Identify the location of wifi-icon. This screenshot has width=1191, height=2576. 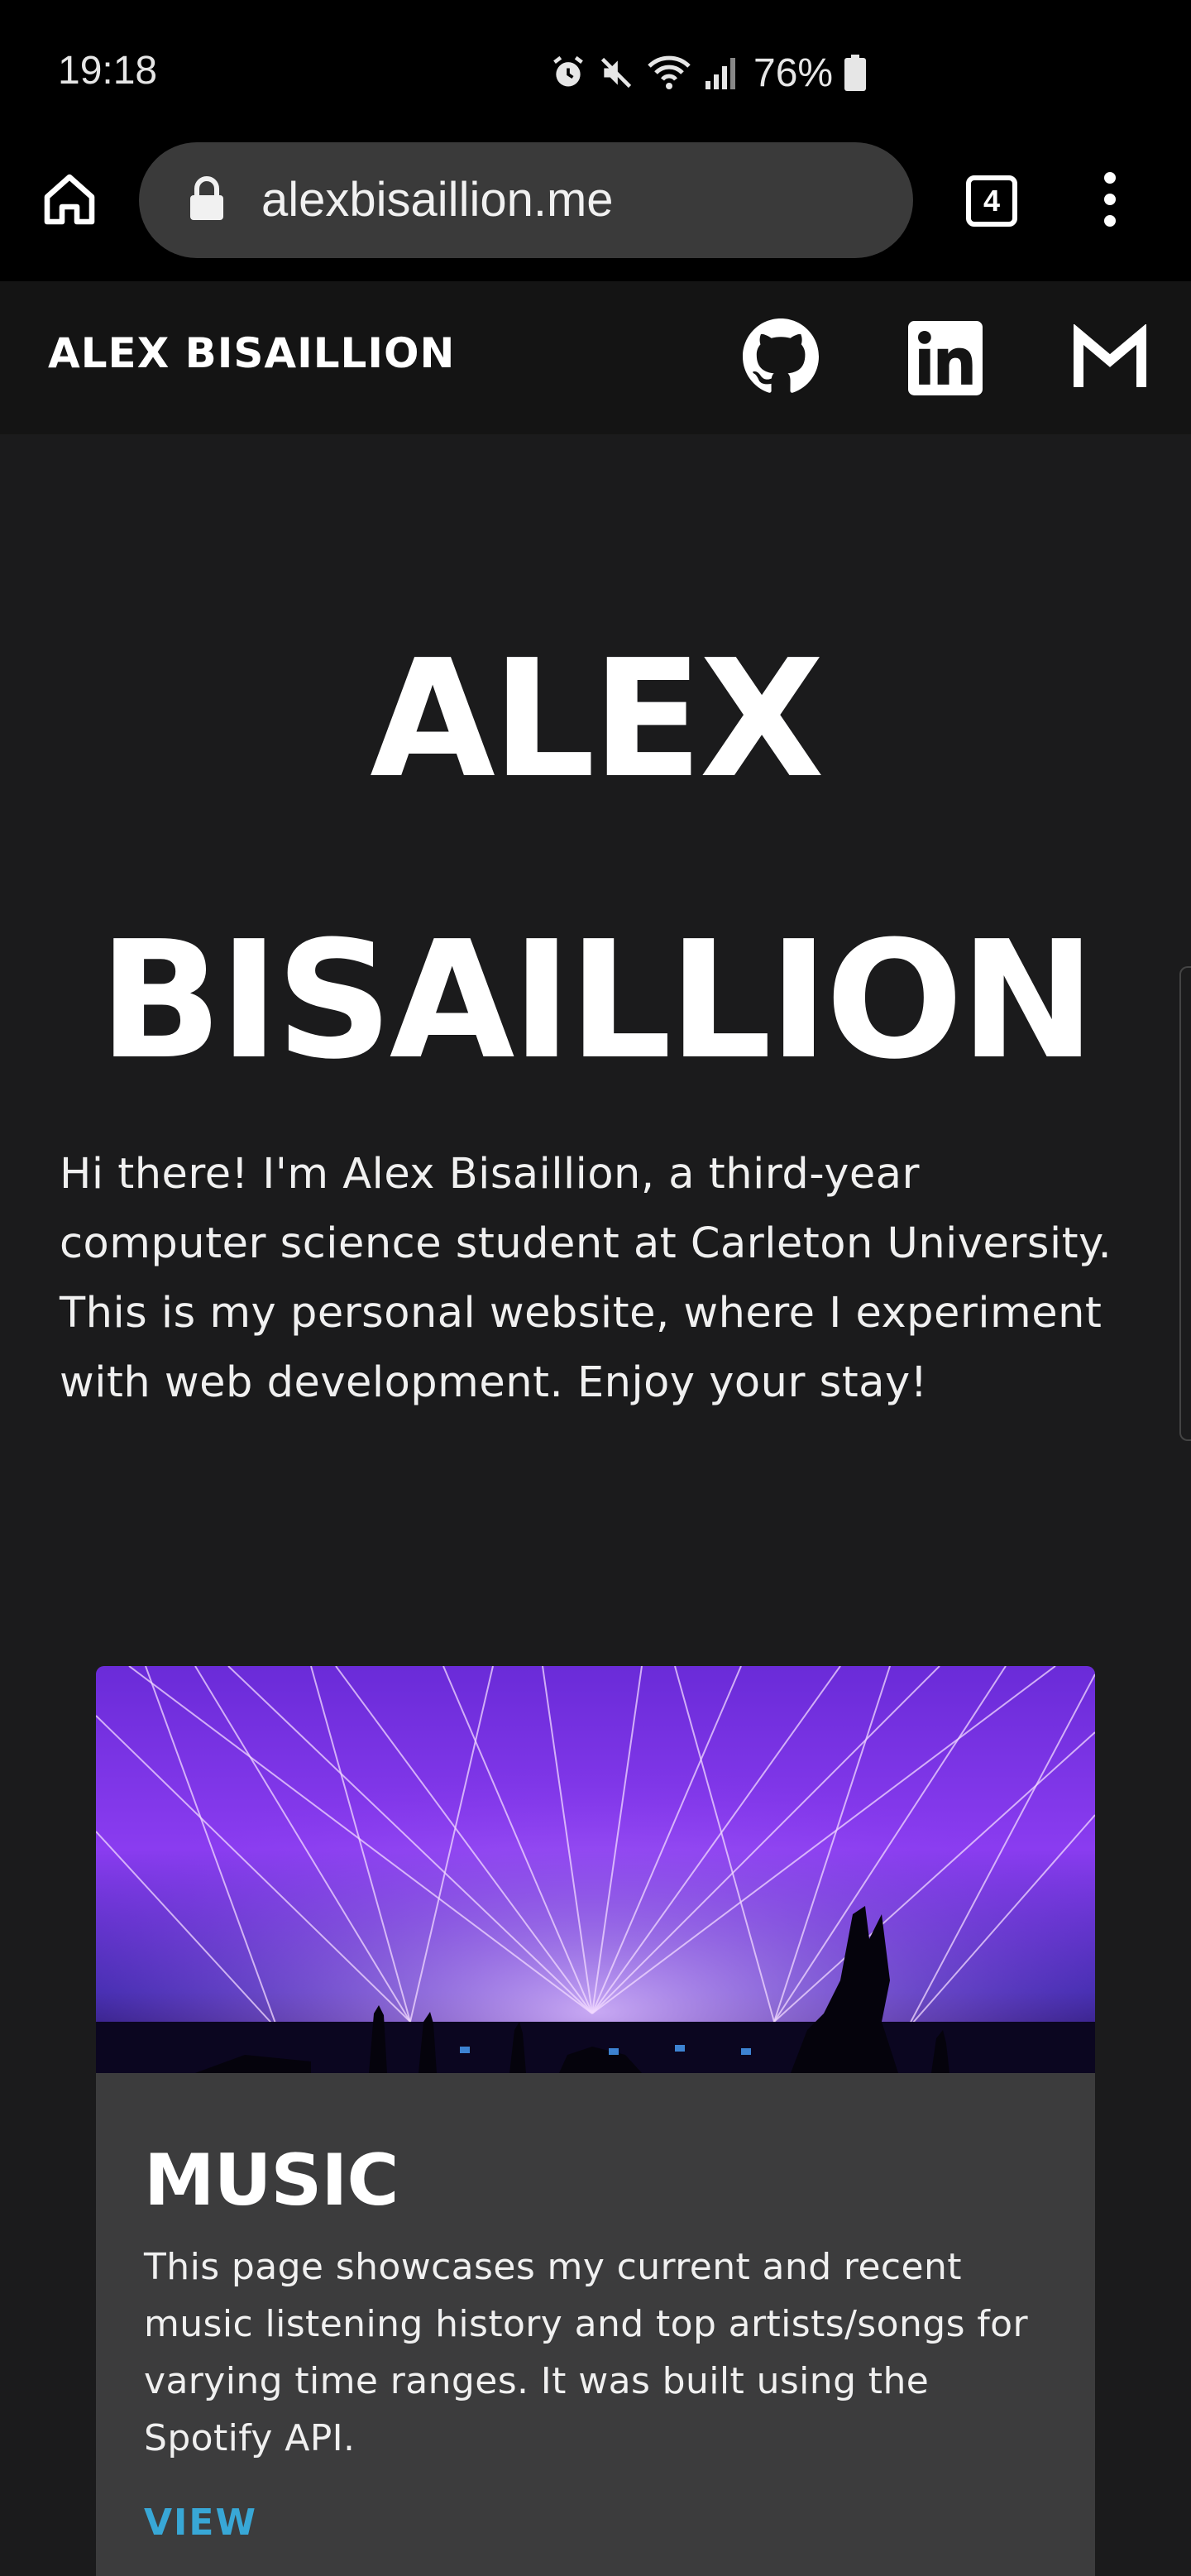
(669, 72).